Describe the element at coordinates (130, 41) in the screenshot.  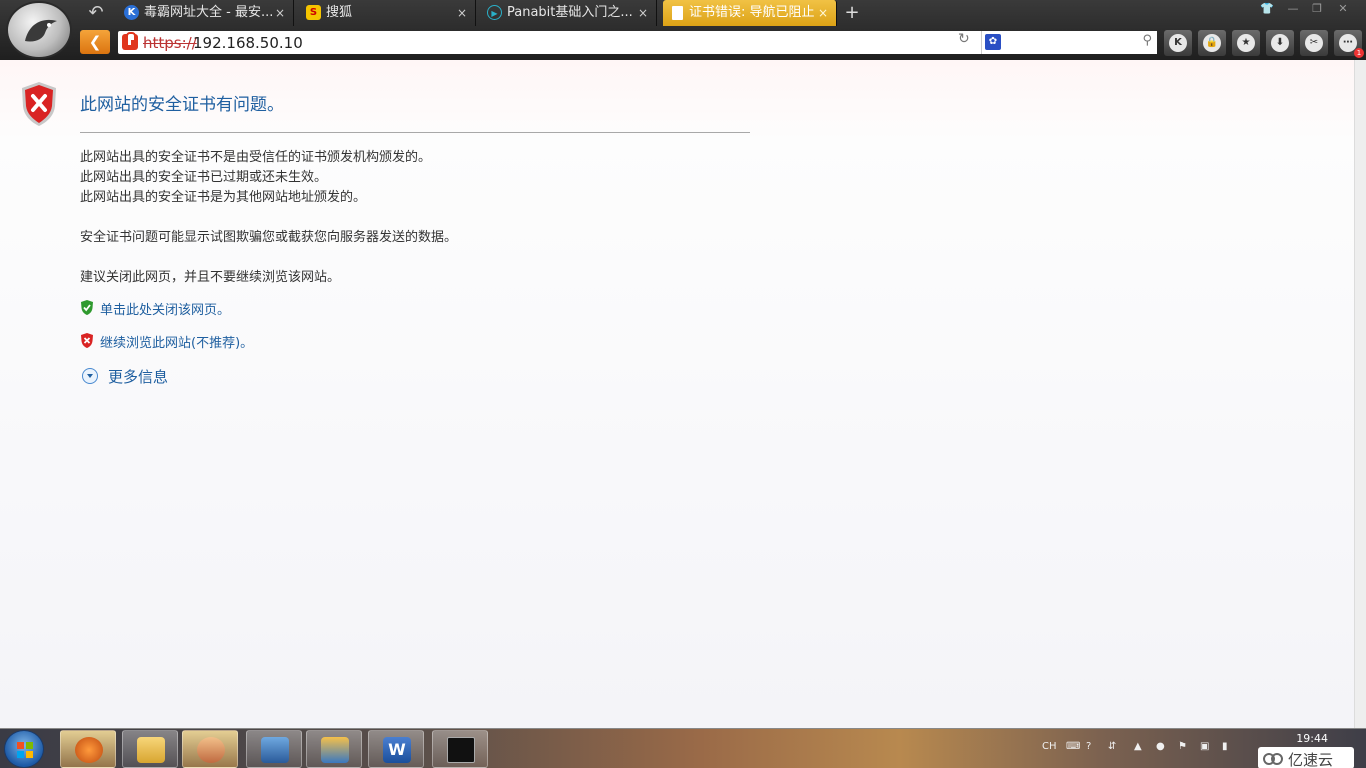
I see `cert-error-lock-icon` at that location.